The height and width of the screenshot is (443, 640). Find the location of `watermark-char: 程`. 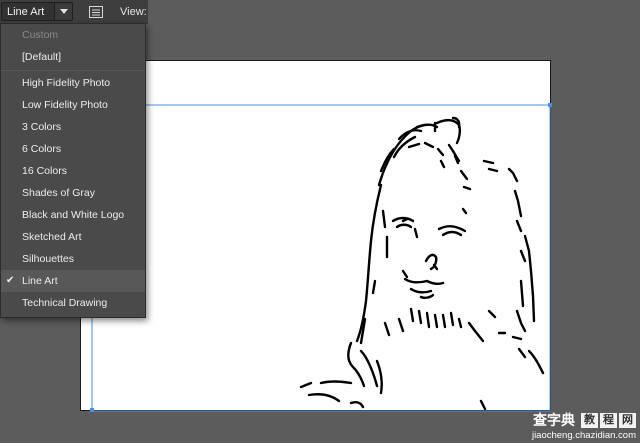

watermark-char: 程 is located at coordinates (608, 420).